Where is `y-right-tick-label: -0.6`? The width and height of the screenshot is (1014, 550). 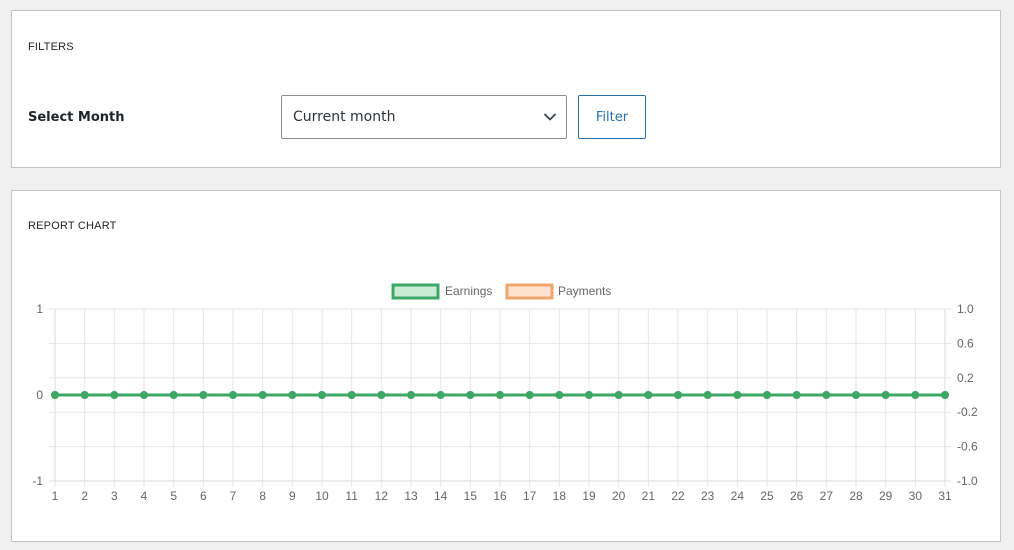 y-right-tick-label: -0.6 is located at coordinates (967, 447).